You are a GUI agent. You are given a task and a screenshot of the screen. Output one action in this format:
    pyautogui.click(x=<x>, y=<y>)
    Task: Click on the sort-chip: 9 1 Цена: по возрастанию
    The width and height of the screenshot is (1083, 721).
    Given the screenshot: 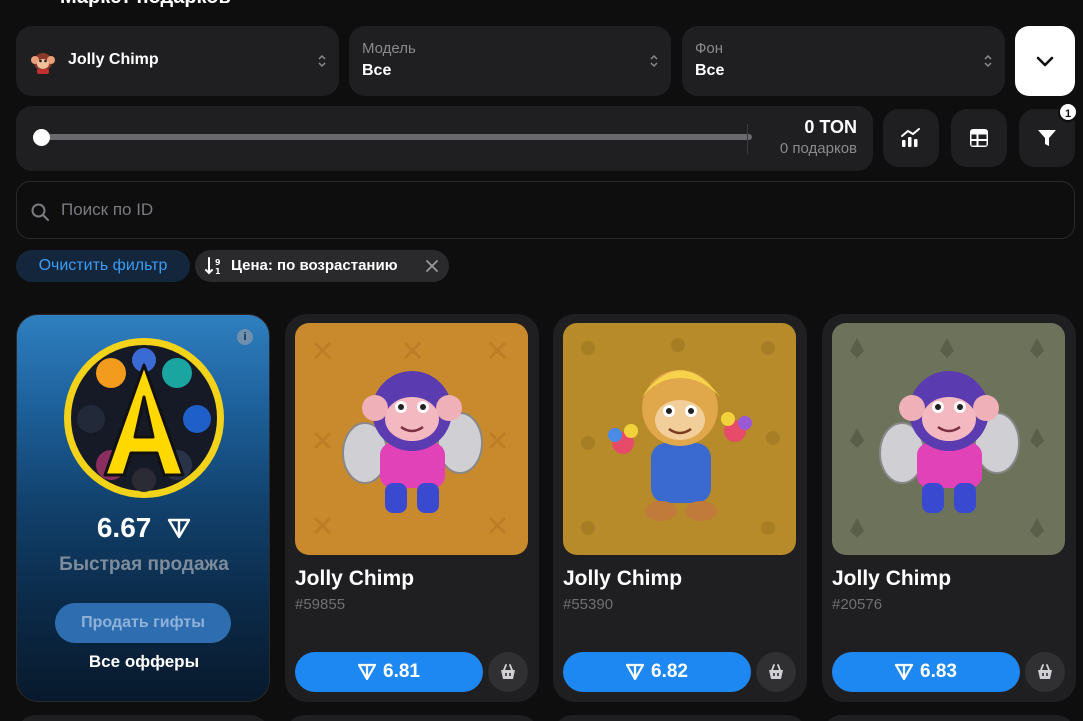 What is the action you would take?
    pyautogui.click(x=322, y=266)
    